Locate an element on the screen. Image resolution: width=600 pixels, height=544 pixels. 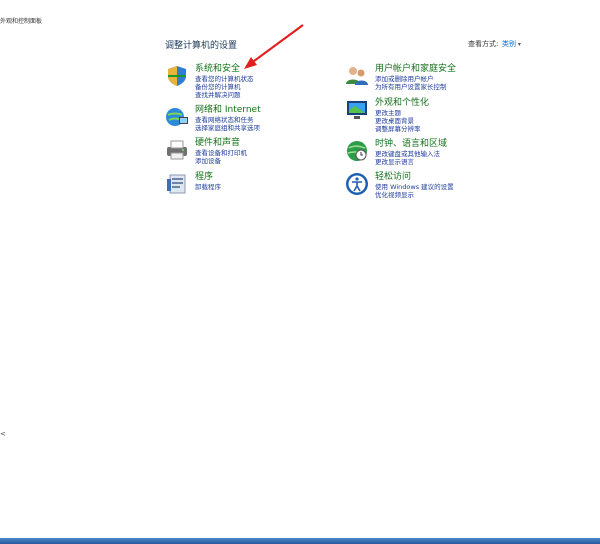
category-programs: 程序 卸载程序 is located at coordinates (255, 189).